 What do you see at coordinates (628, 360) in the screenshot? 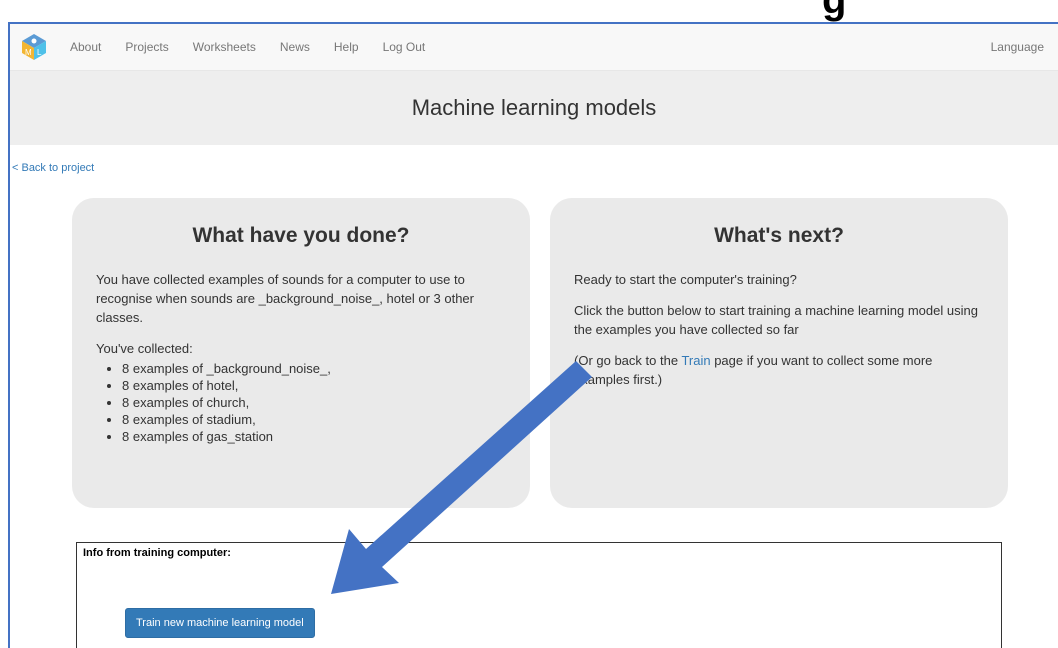
I see `alt-prefix: (Or go back to the` at bounding box center [628, 360].